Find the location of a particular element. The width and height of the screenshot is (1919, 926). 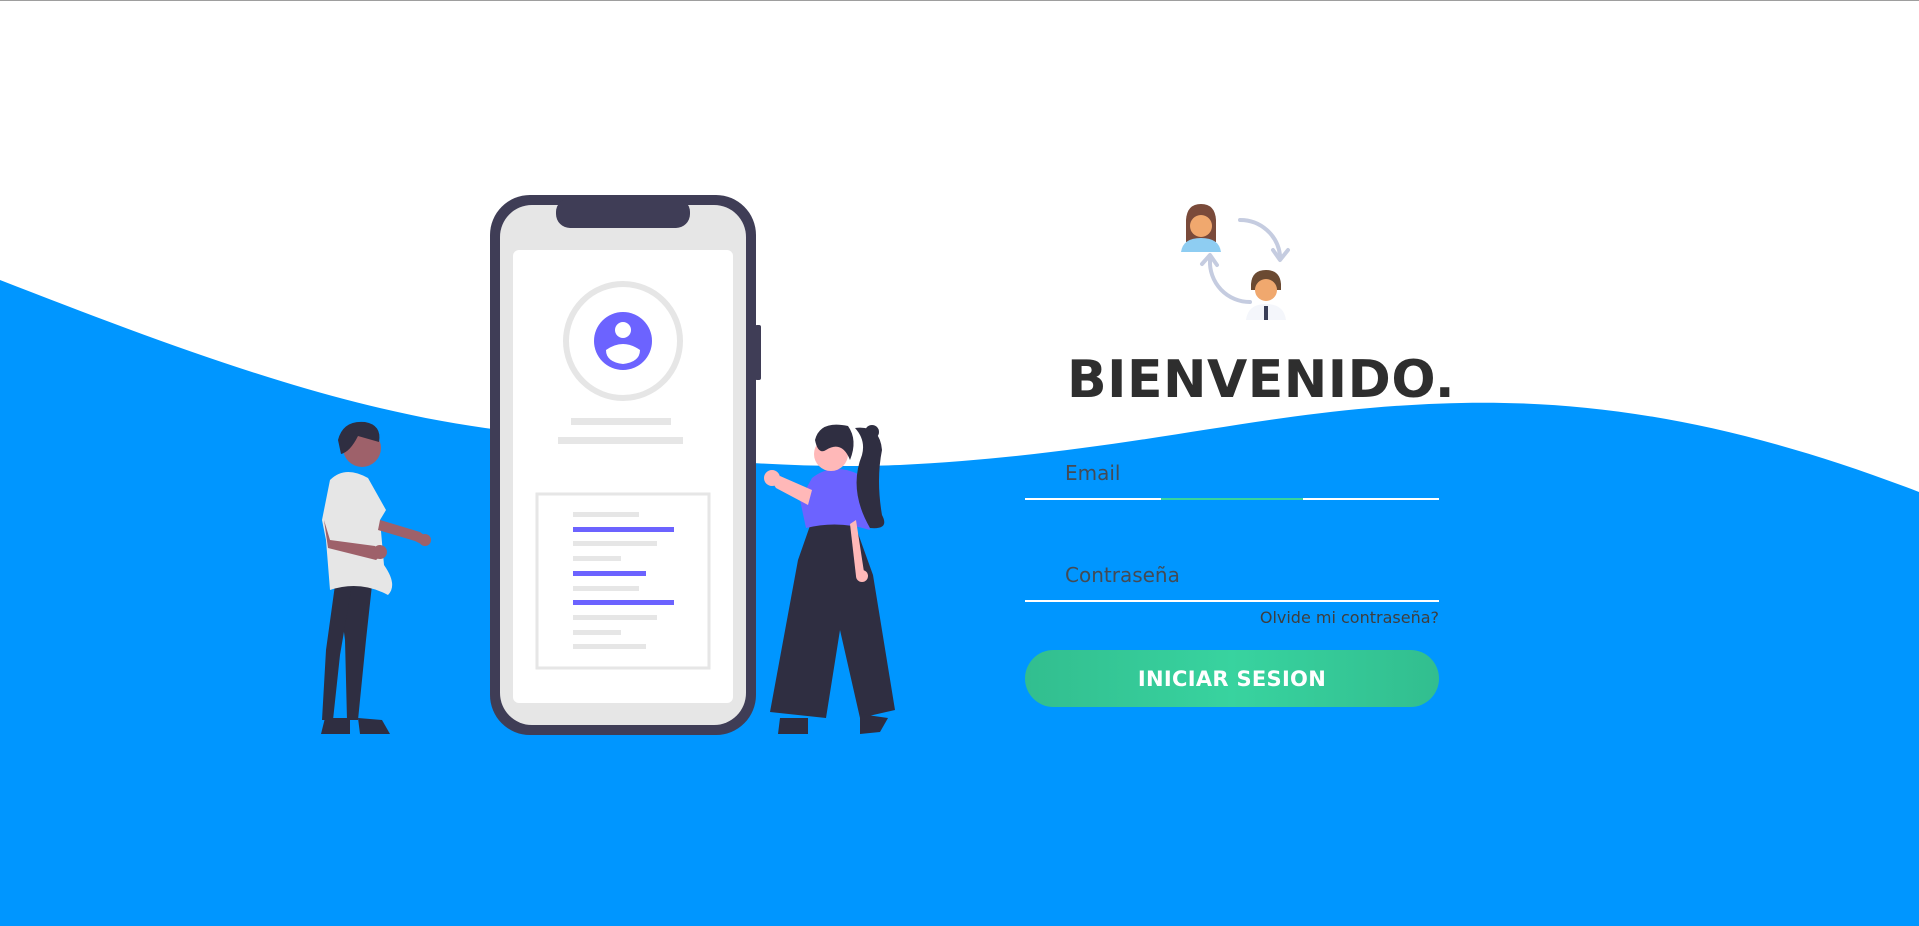

password-field-group is located at coordinates (1232, 576).